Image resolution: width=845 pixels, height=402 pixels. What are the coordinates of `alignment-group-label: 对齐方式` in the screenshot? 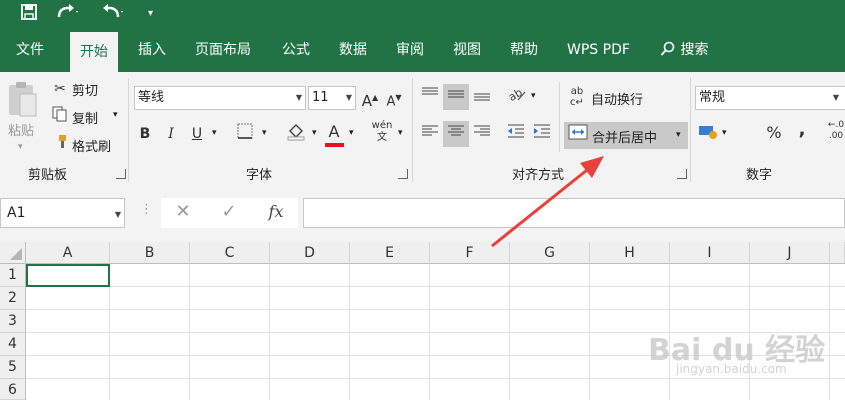 It's located at (538, 175).